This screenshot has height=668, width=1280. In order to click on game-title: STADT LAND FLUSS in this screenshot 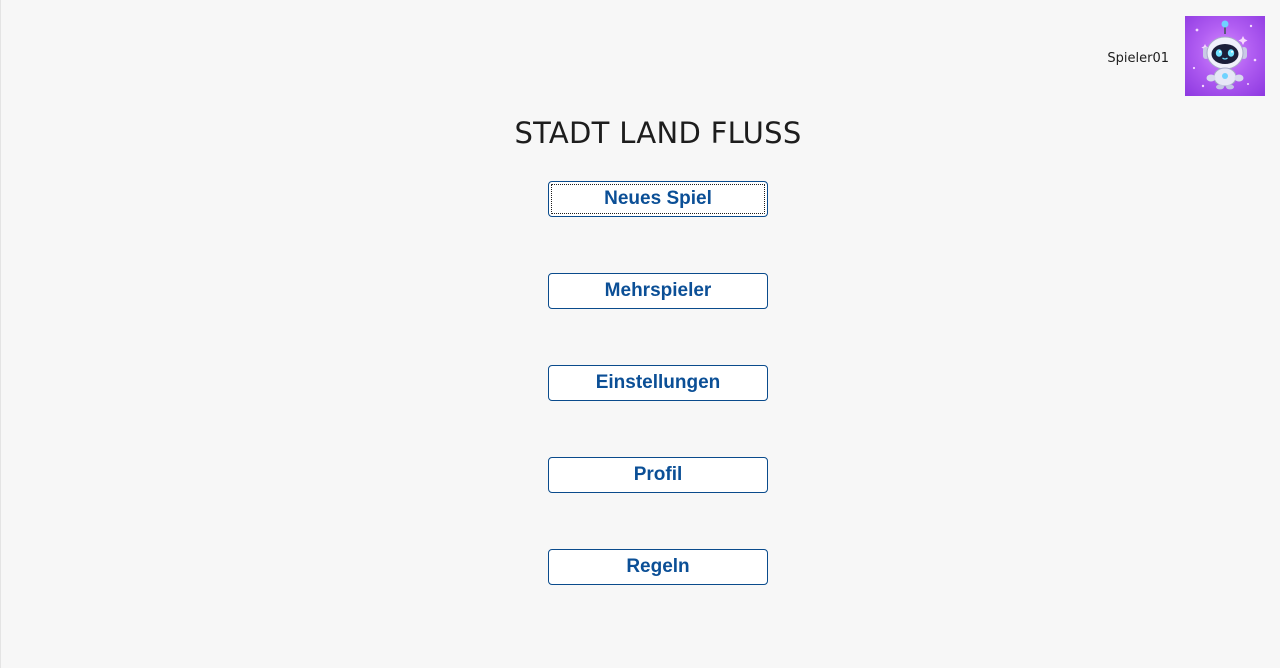, I will do `click(658, 133)`.